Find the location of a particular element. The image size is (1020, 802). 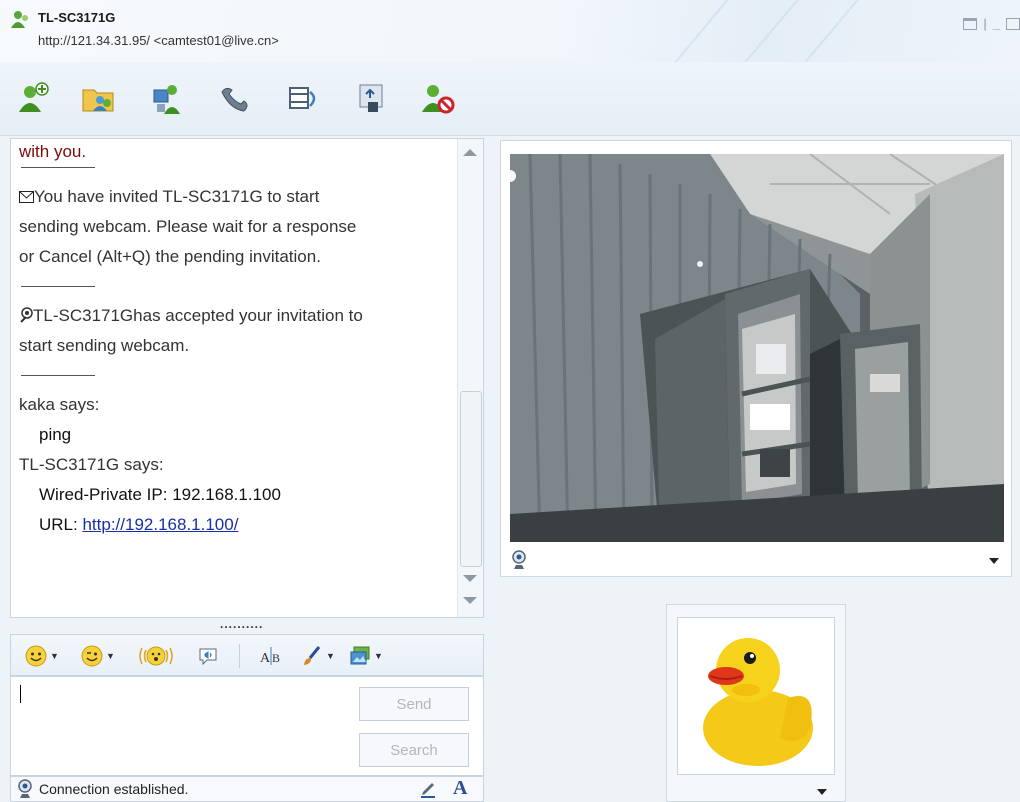

pen-icon is located at coordinates (428, 789).